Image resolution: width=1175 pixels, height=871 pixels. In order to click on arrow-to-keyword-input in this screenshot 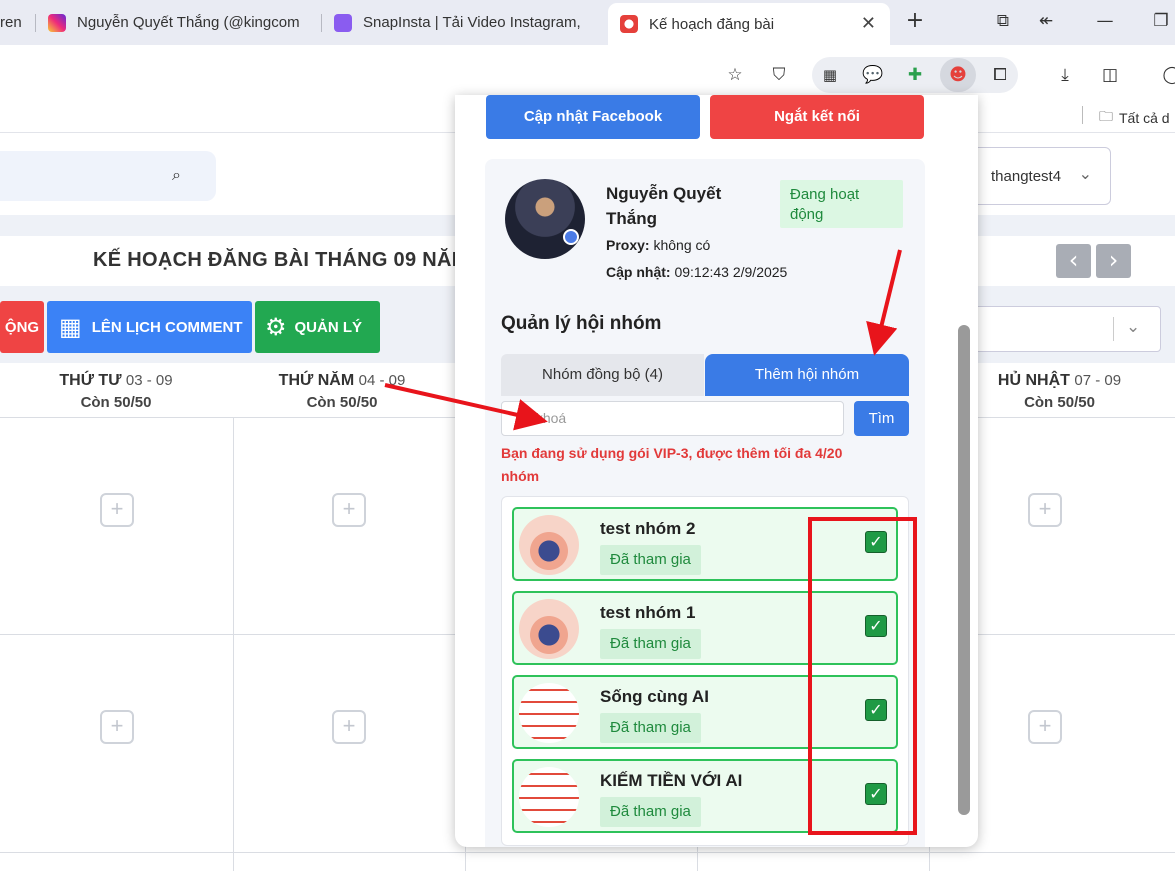, I will do `click(466, 407)`.